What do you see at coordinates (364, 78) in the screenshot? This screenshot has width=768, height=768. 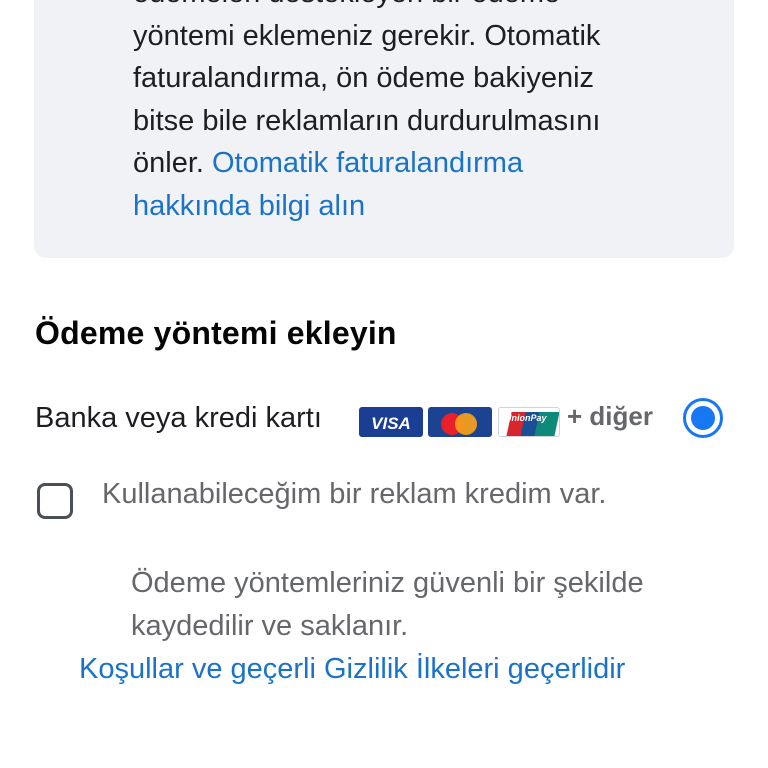 I see `info-line: faturalandırma, ön ödeme bakiyeniz` at bounding box center [364, 78].